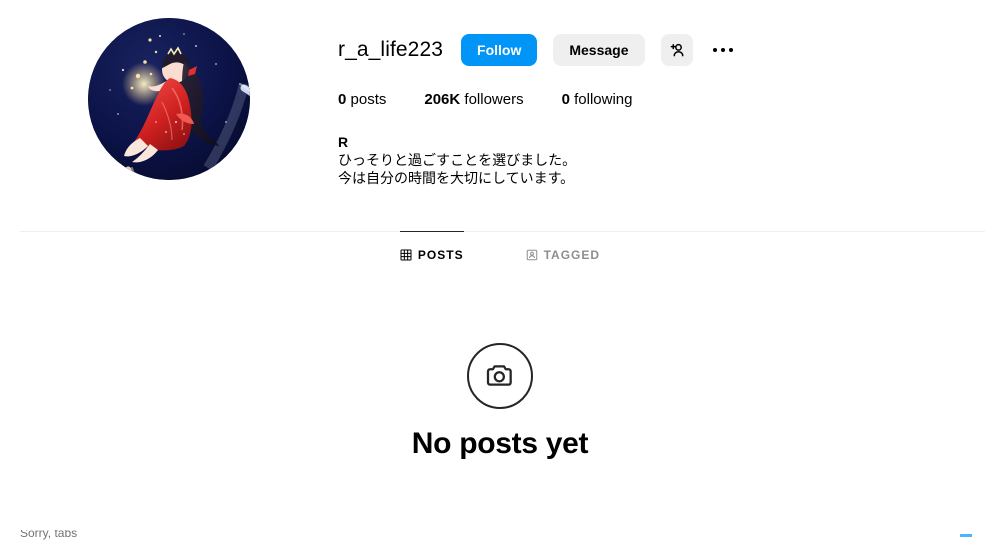 Image resolution: width=1000 pixels, height=541 pixels. What do you see at coordinates (342, 99) in the screenshot?
I see `stat-posts-value: 0` at bounding box center [342, 99].